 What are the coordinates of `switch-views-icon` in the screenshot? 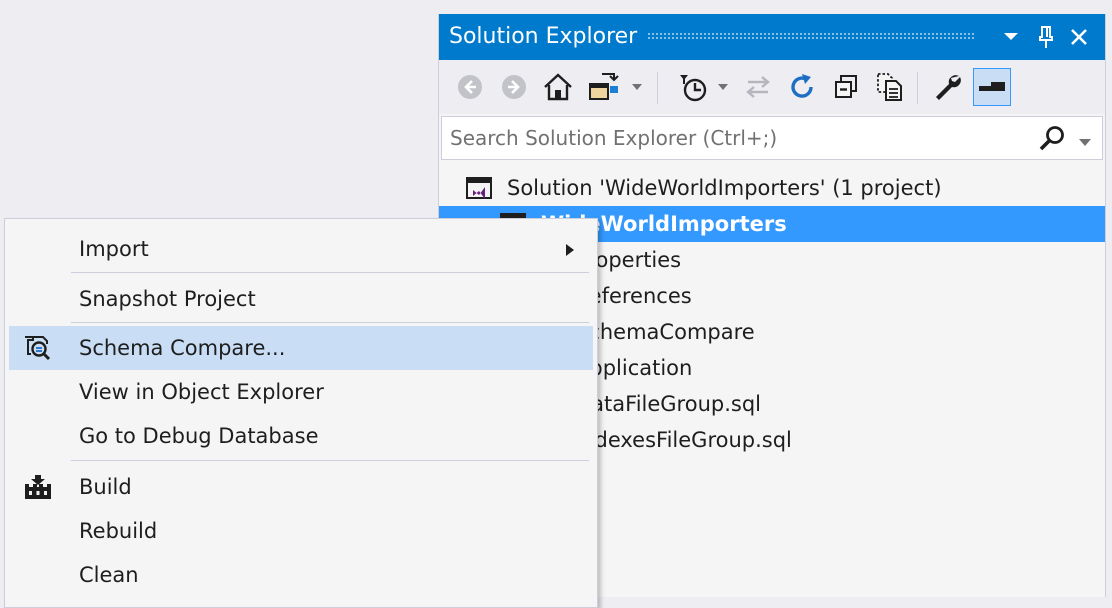 It's located at (604, 86).